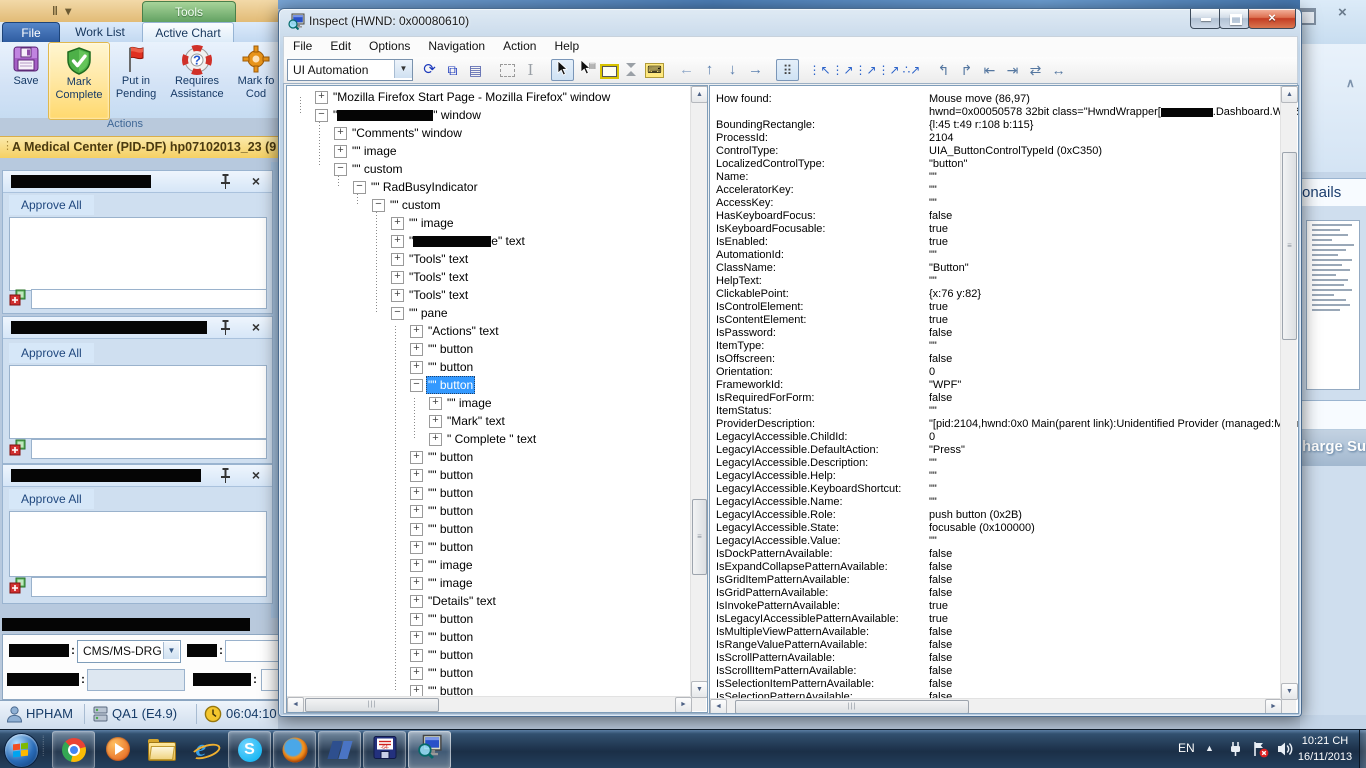  I want to click on automation-mode-dropdown: UI Automation ▼, so click(350, 70).